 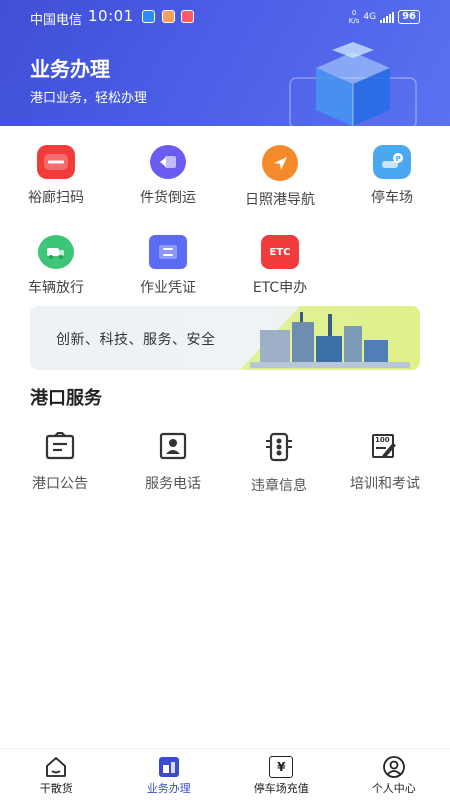 What do you see at coordinates (173, 446) in the screenshot?
I see `contact-phone-icon` at bounding box center [173, 446].